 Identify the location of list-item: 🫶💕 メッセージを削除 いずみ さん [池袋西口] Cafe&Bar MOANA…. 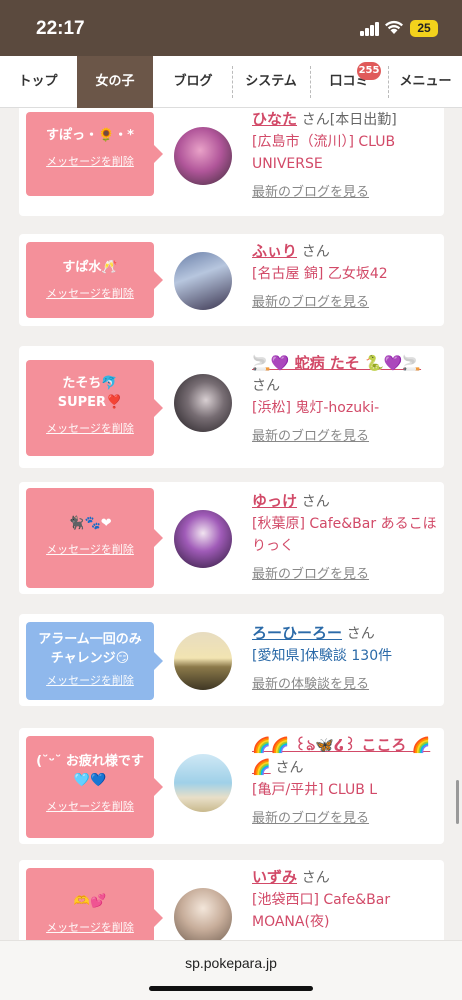
(231, 900).